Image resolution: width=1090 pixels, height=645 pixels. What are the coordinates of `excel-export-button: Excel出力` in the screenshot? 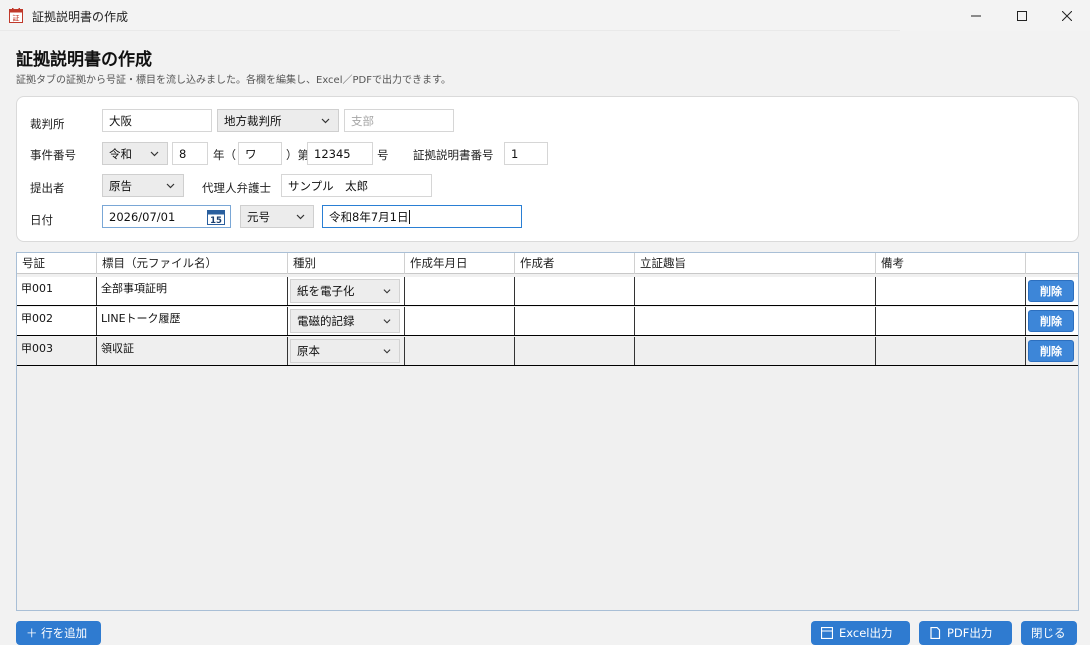 It's located at (860, 633).